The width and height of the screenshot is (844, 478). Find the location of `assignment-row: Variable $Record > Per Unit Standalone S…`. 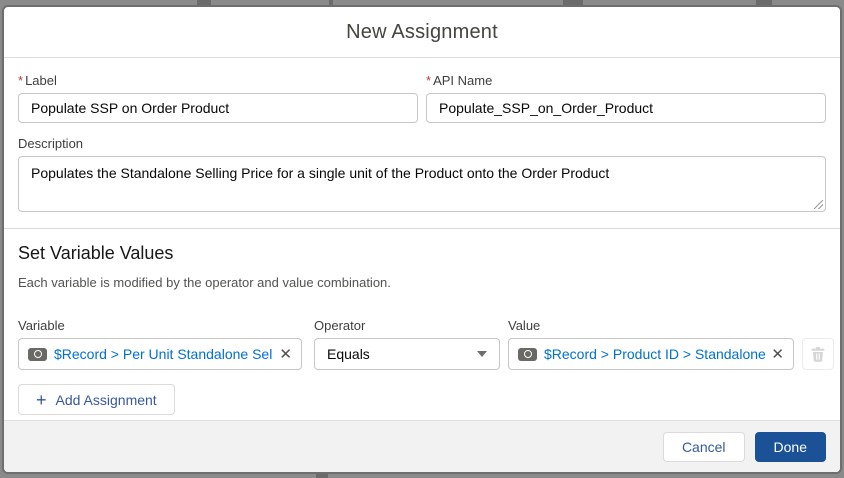

assignment-row: Variable $Record > Per Unit Standalone S… is located at coordinates (426, 344).